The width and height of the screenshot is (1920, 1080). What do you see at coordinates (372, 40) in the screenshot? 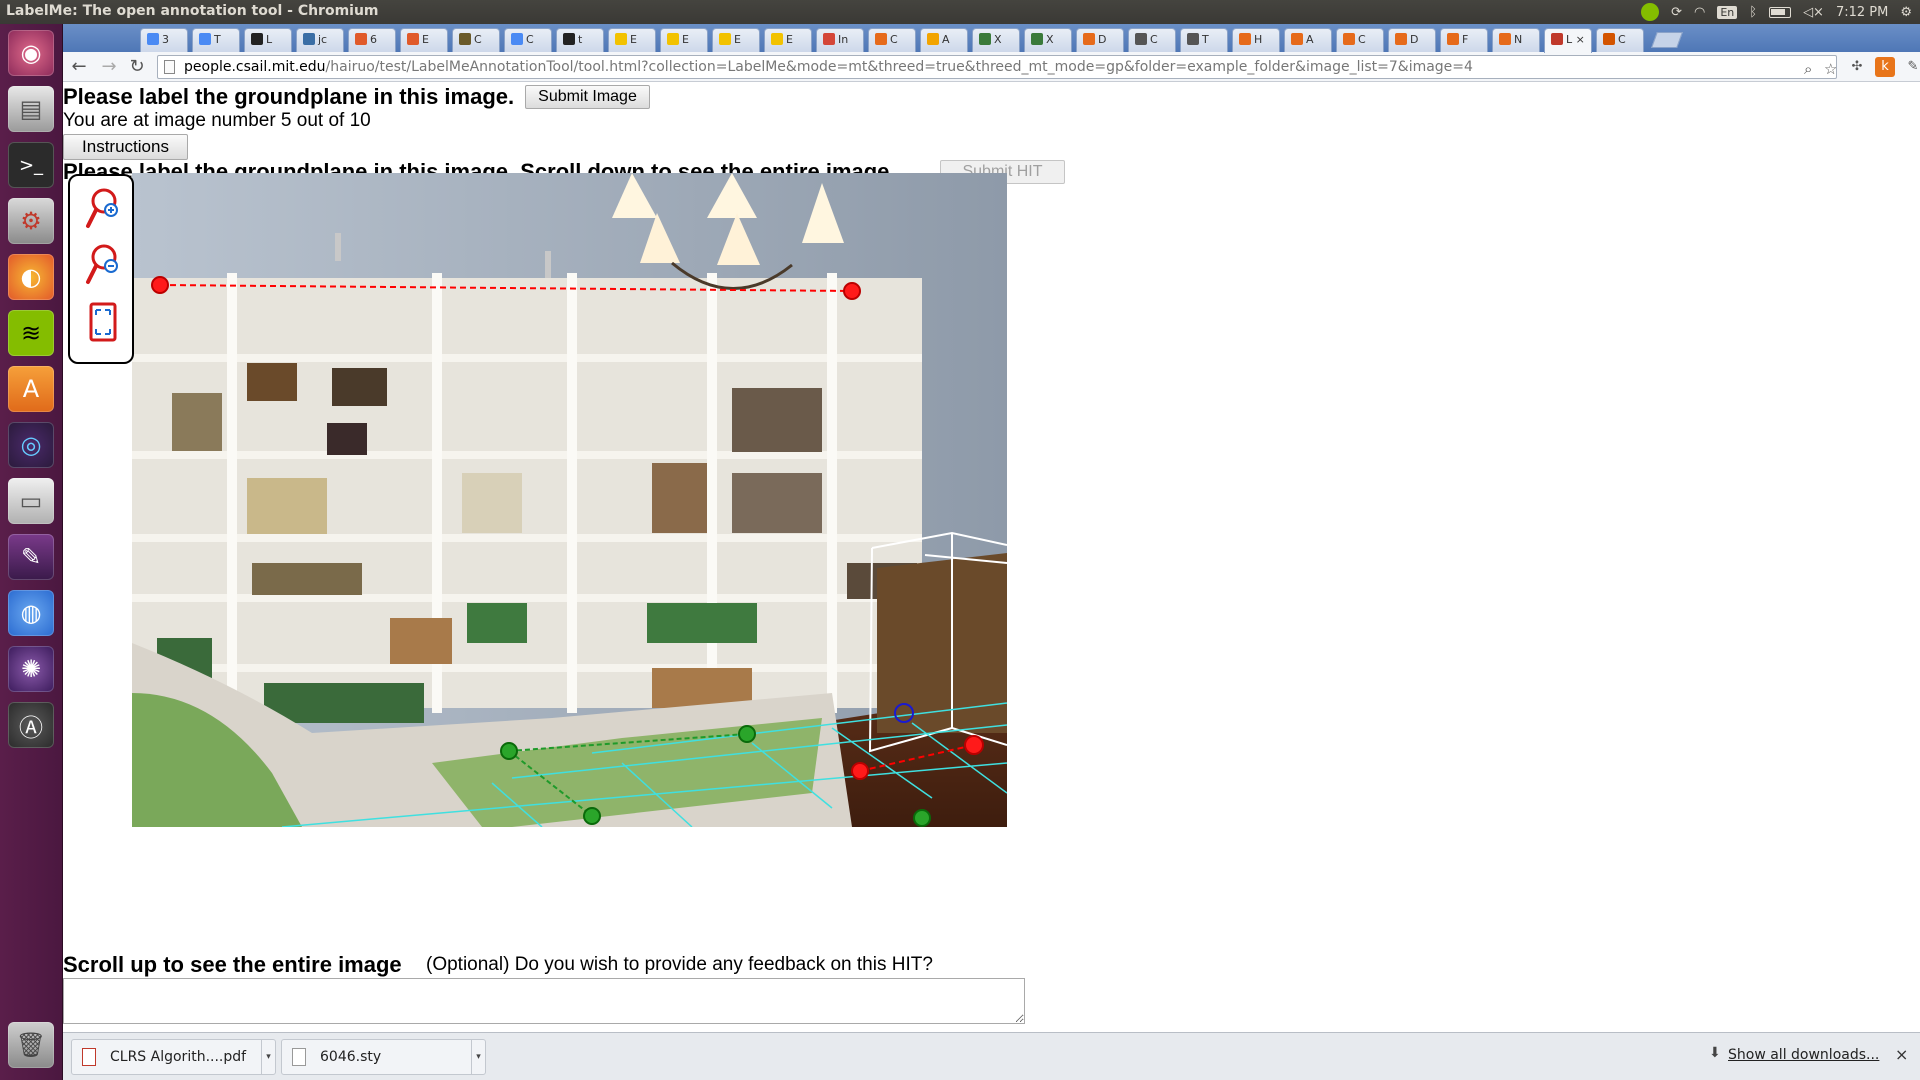
I see `browser-tab: 6` at bounding box center [372, 40].